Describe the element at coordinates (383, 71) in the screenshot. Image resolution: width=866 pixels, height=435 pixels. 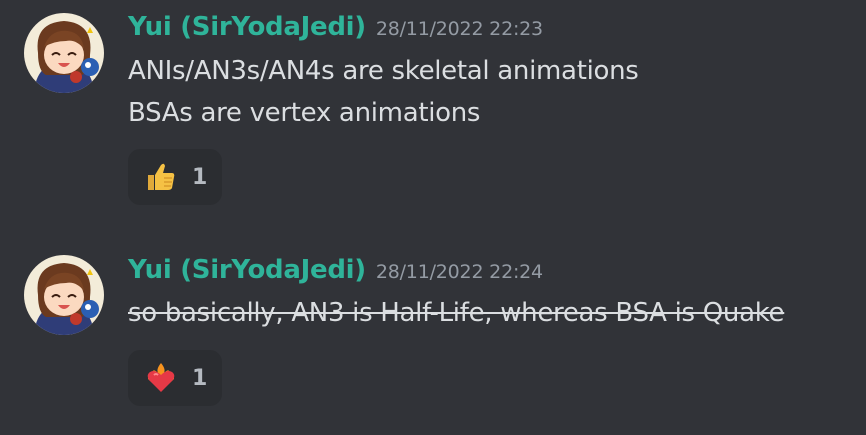
I see `message-line: ANIs/AN3s/AN4s are skeletal animations` at that location.